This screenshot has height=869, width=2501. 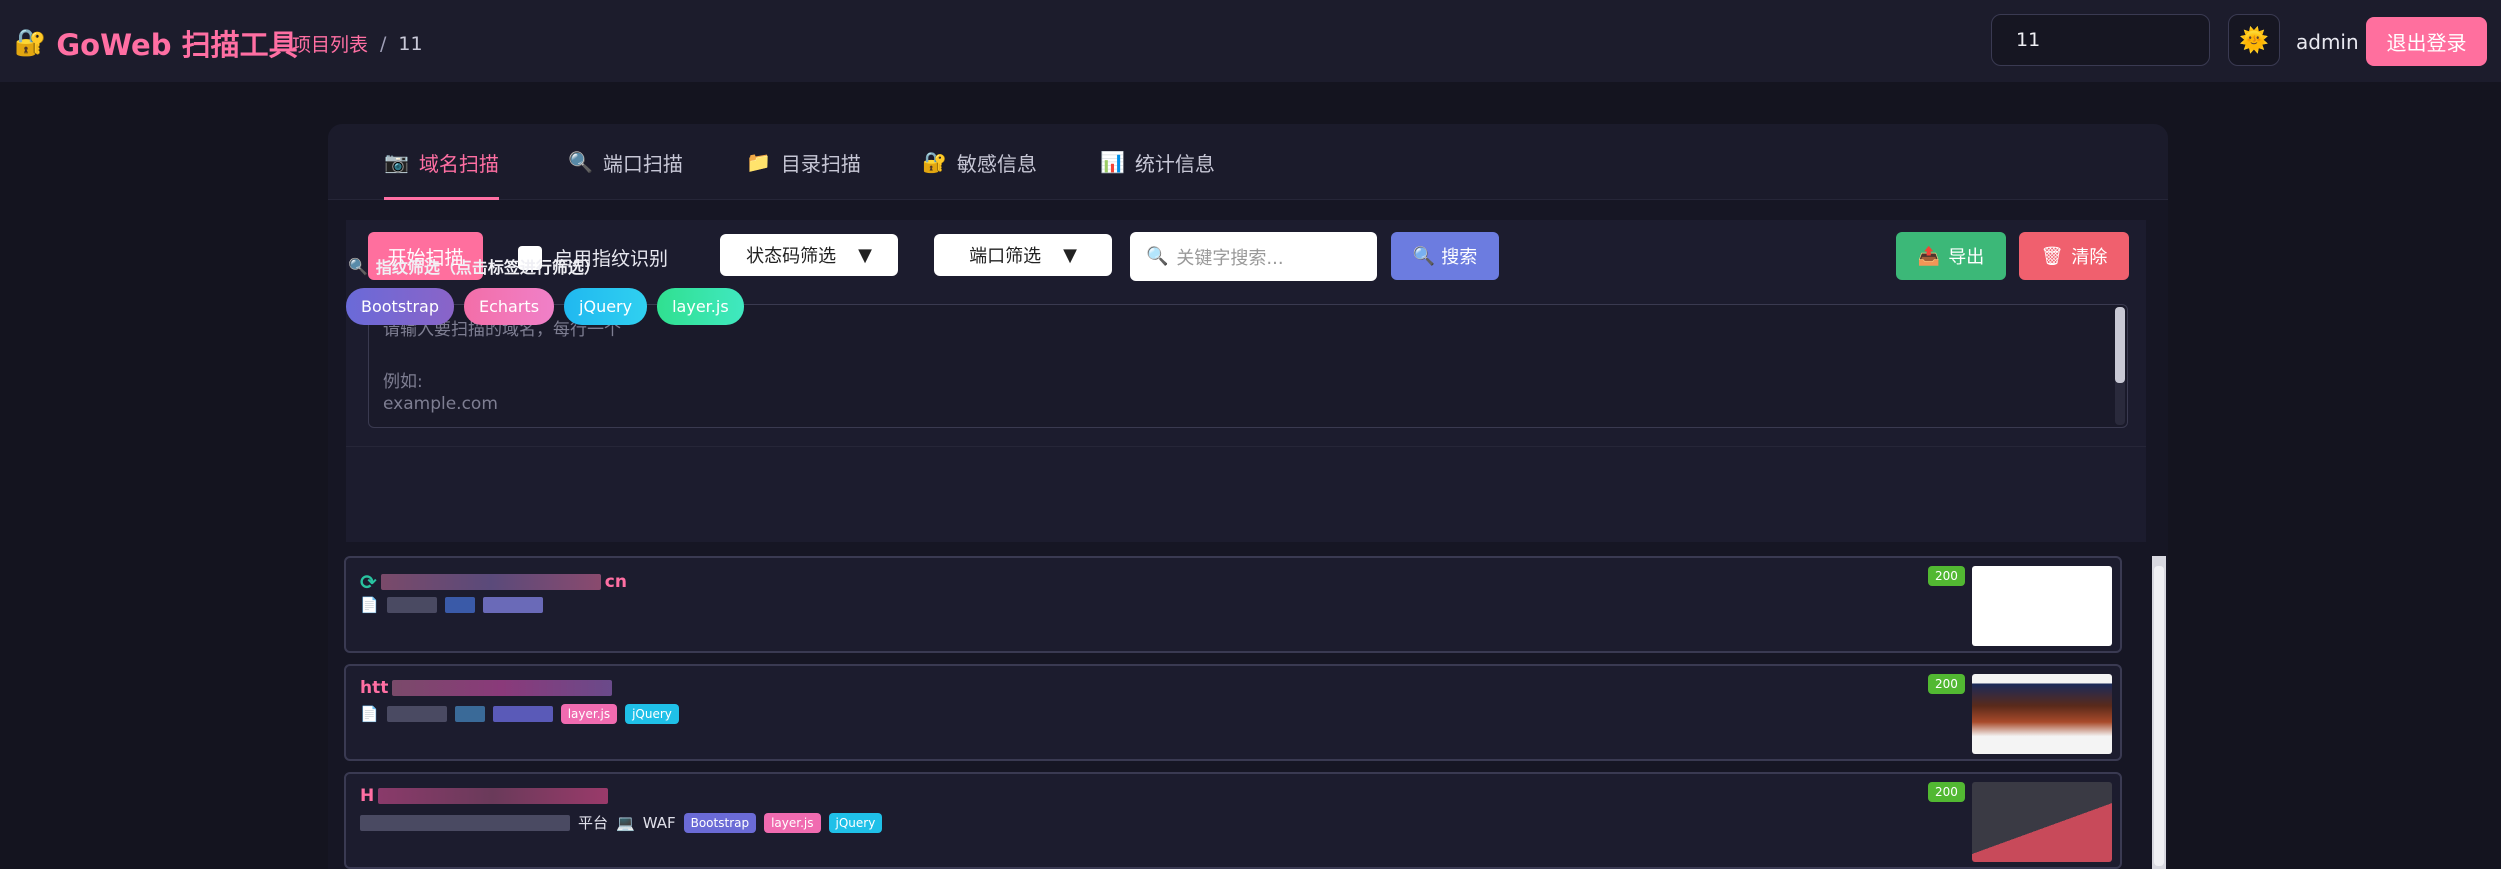 What do you see at coordinates (1929, 256) in the screenshot?
I see `export-icon: 📤` at bounding box center [1929, 256].